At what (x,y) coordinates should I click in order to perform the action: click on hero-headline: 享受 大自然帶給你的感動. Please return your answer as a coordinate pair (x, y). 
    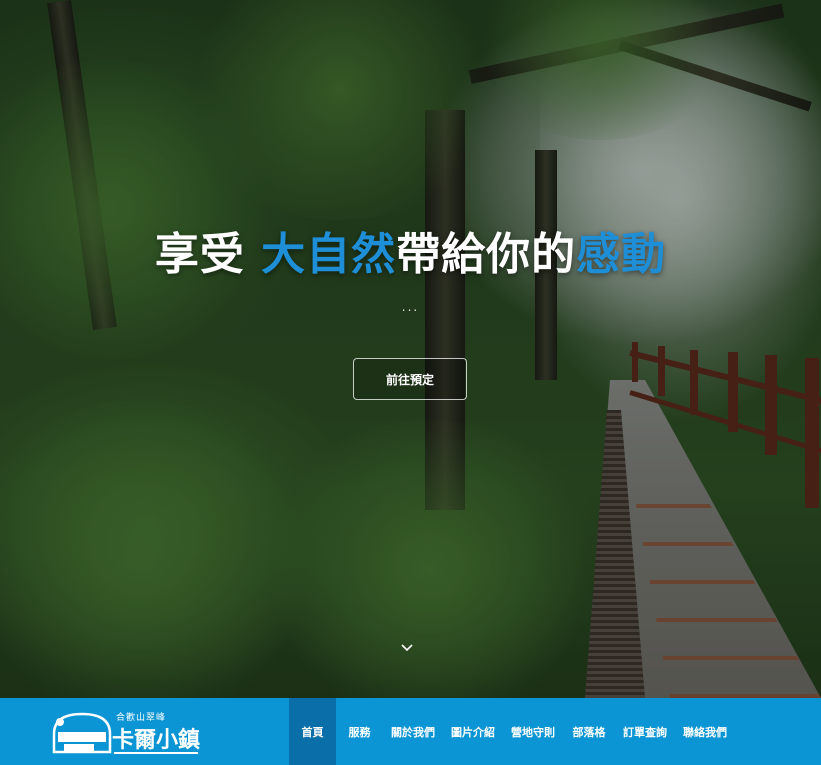
    Looking at the image, I should click on (410, 250).